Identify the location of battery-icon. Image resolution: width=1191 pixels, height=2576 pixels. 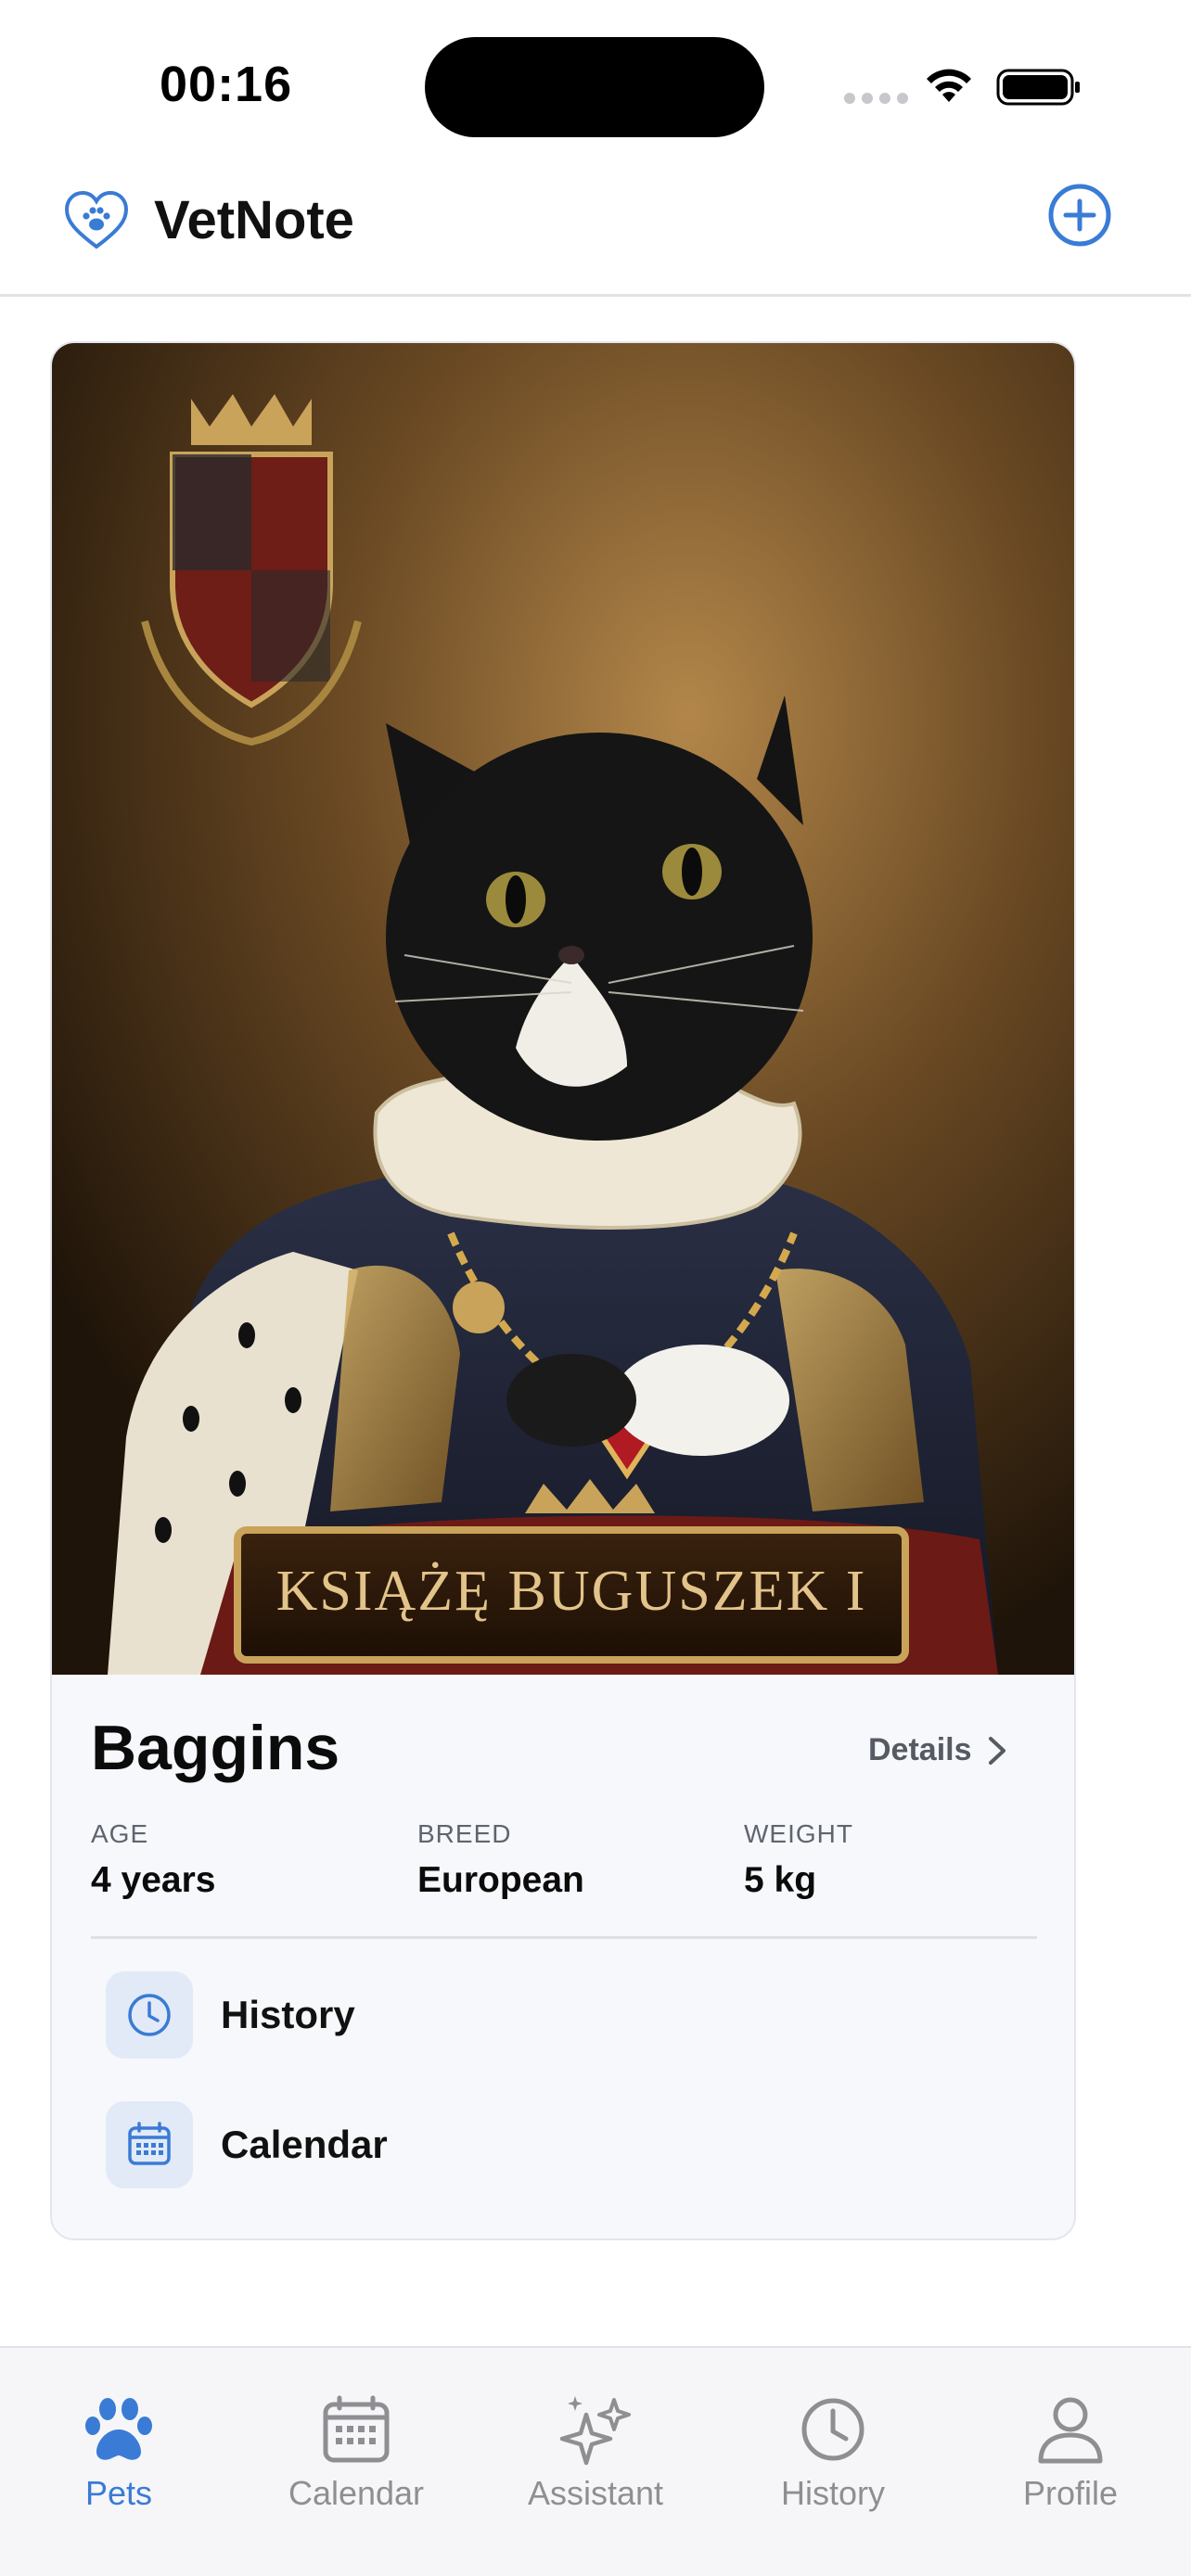
(1038, 87).